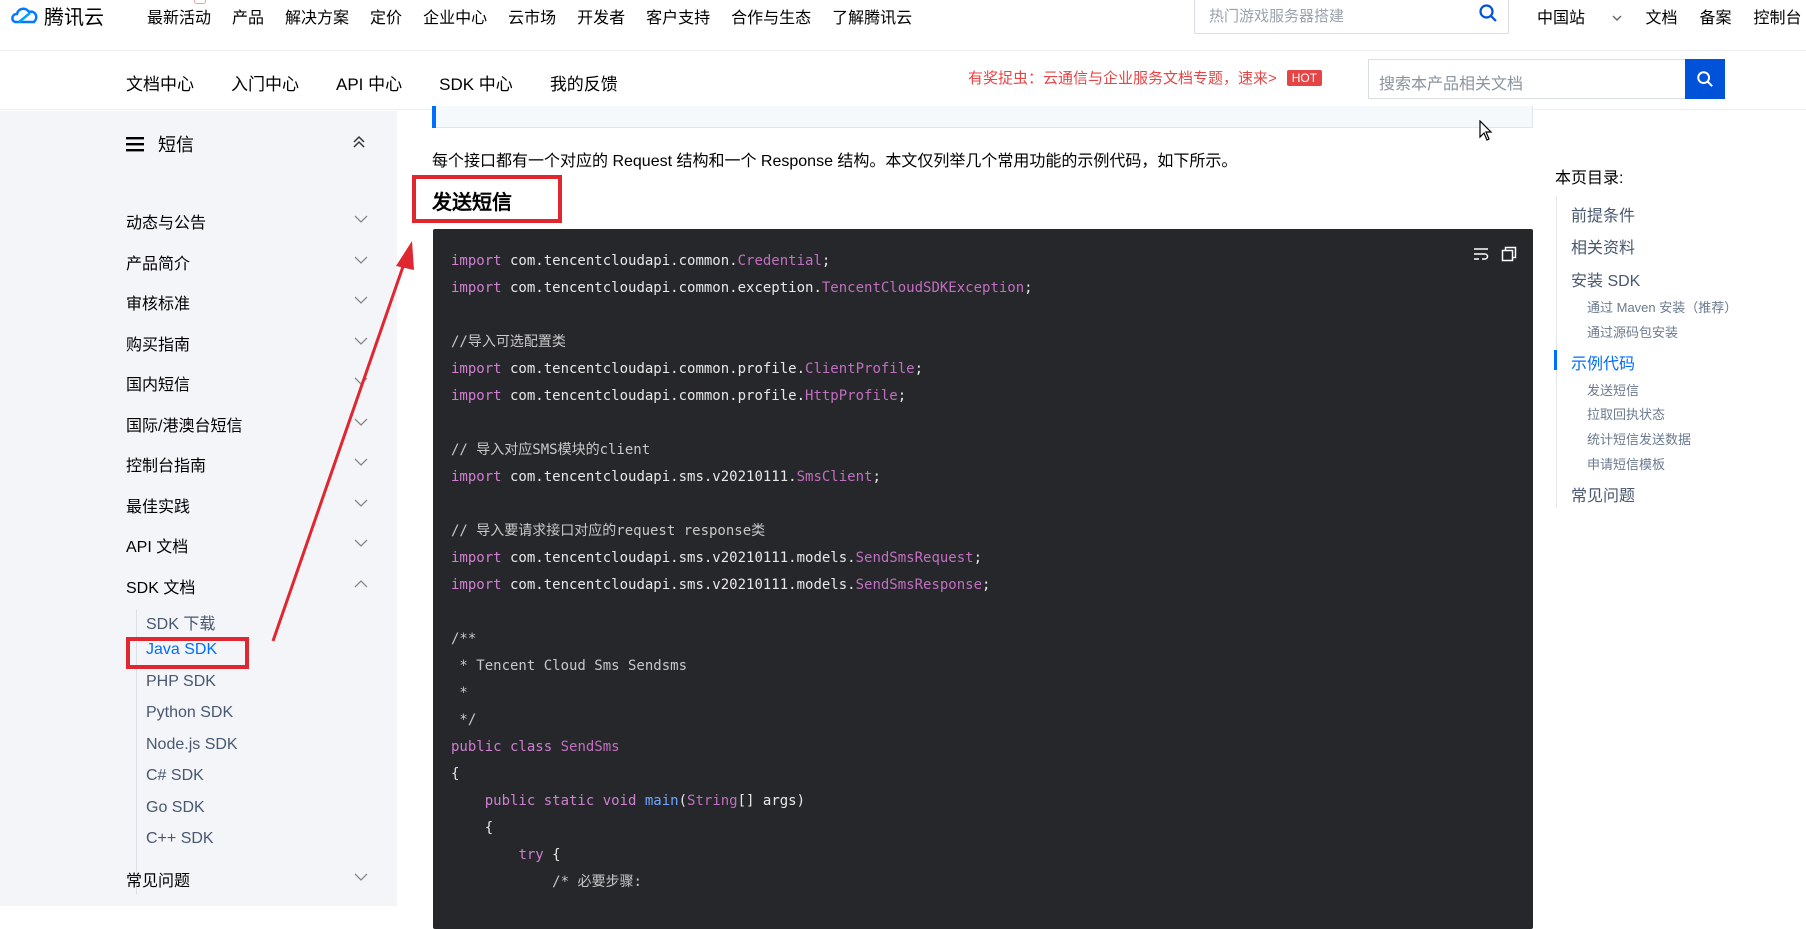  I want to click on sidebar-item-sdk-docs: SDK 文档, so click(160, 586).